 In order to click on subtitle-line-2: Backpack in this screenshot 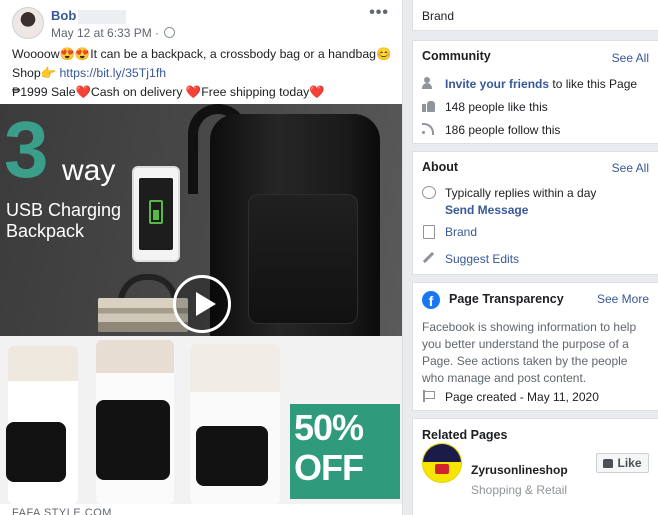, I will do `click(45, 231)`.